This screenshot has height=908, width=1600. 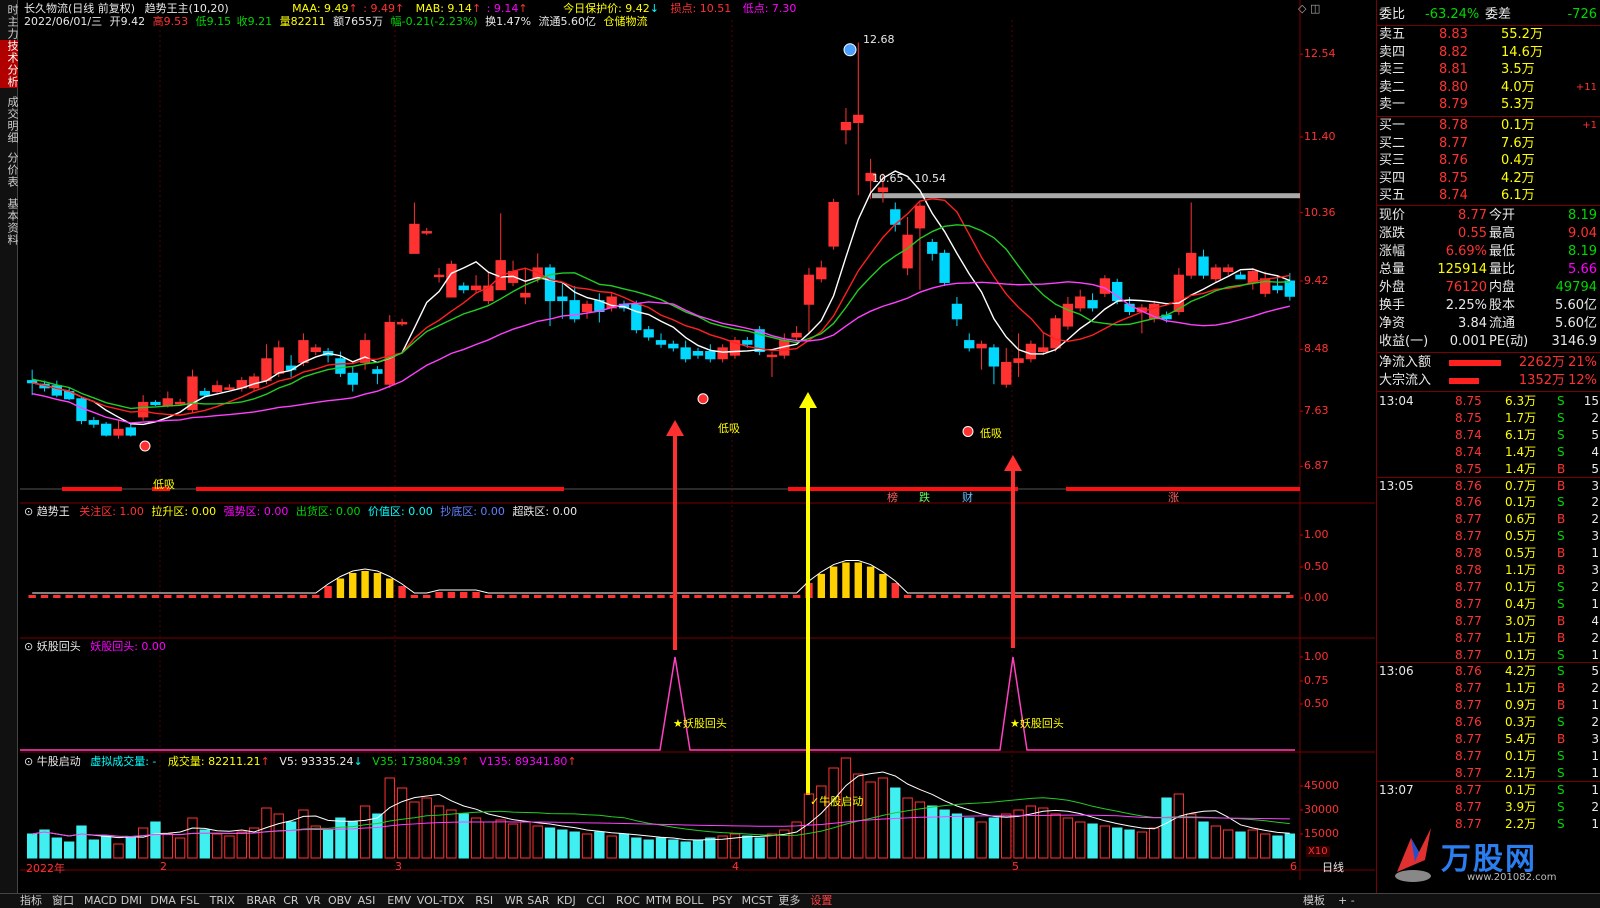 I want to click on left-tab-0: 时主力, so click(x=9, y=22).